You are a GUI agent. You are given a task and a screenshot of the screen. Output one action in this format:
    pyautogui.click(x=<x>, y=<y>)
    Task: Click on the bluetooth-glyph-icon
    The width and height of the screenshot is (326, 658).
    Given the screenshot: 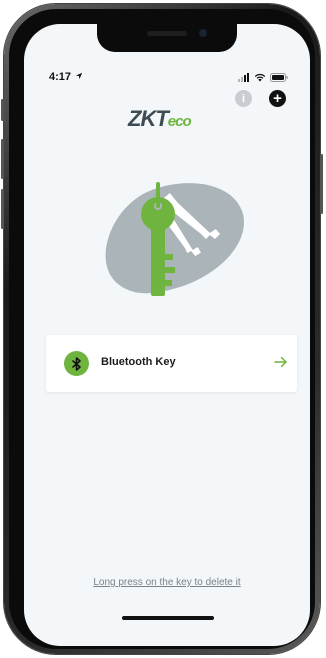 What is the action you would take?
    pyautogui.click(x=76, y=363)
    